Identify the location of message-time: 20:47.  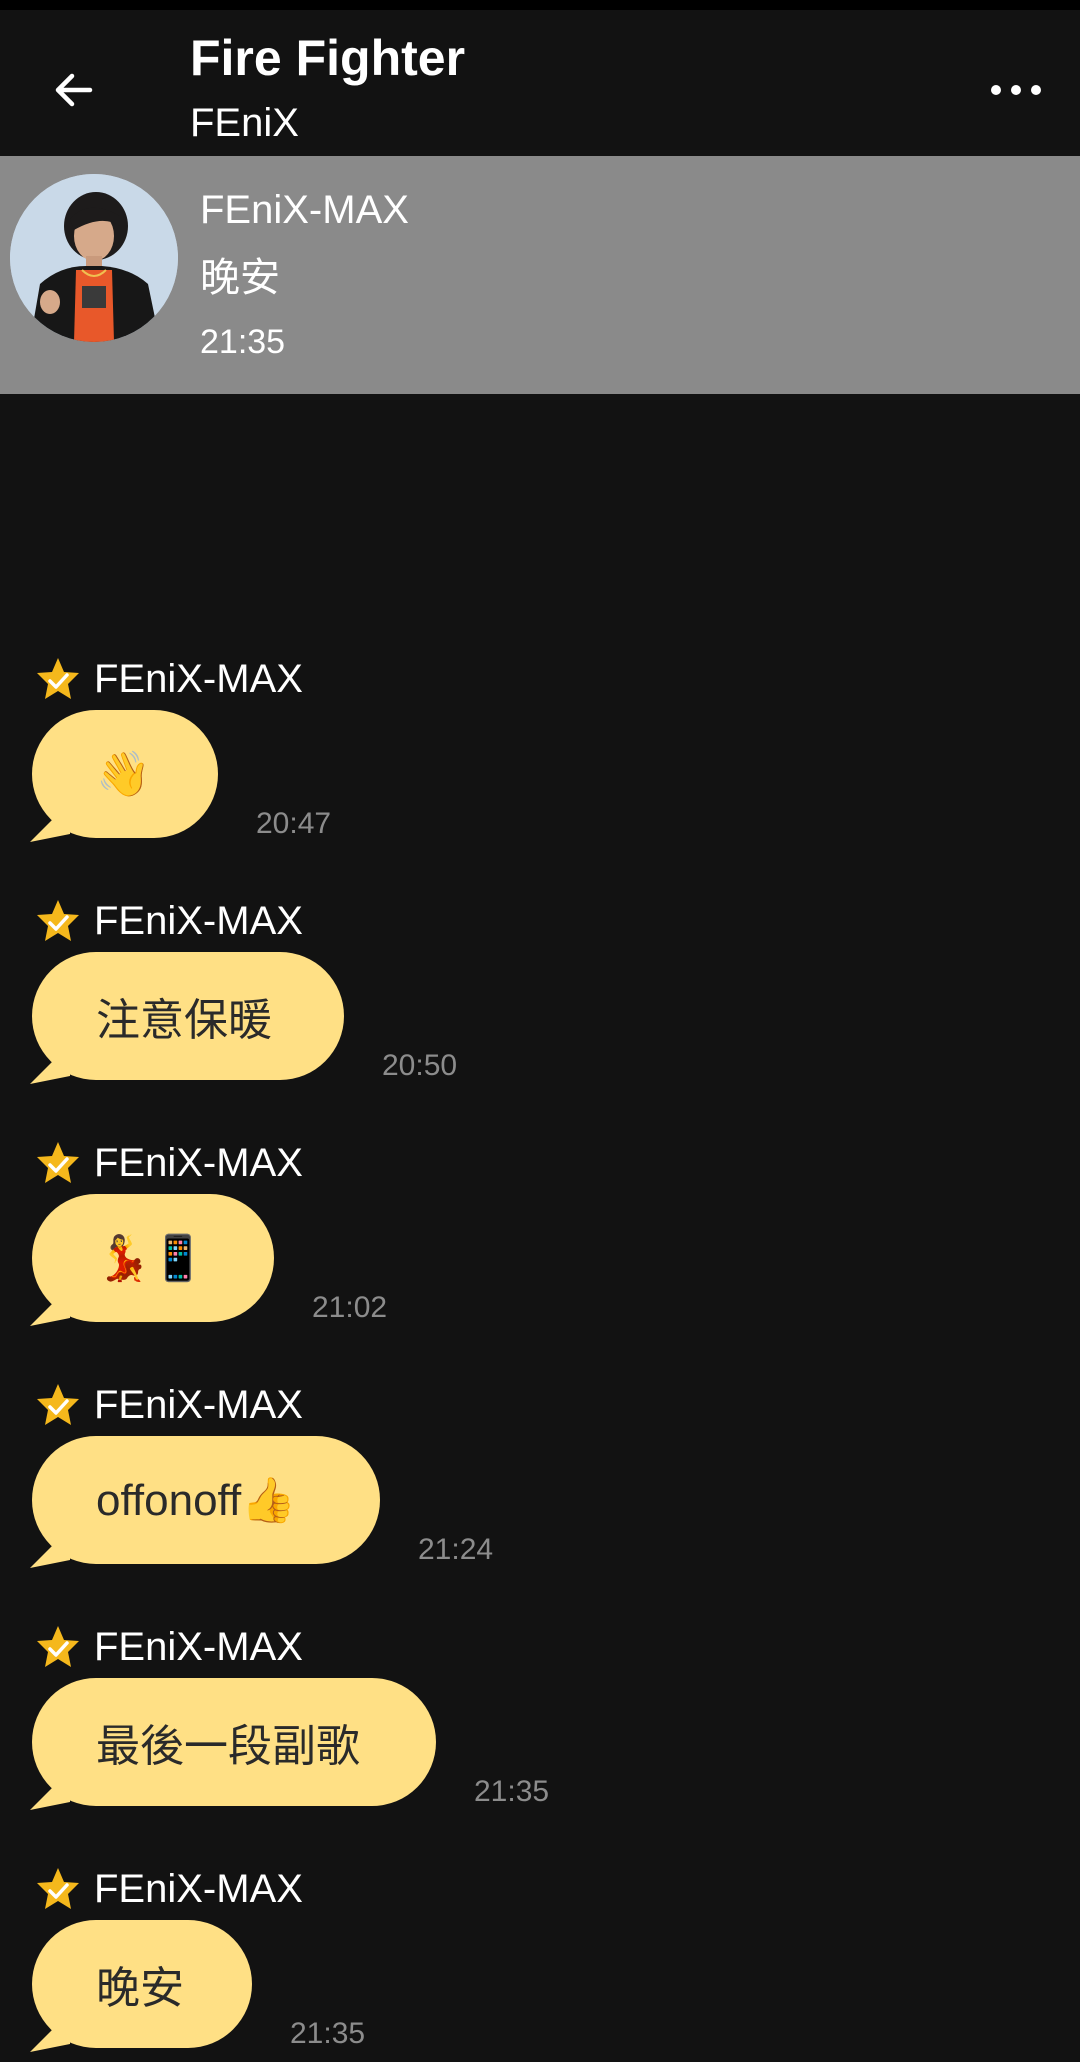
(294, 823).